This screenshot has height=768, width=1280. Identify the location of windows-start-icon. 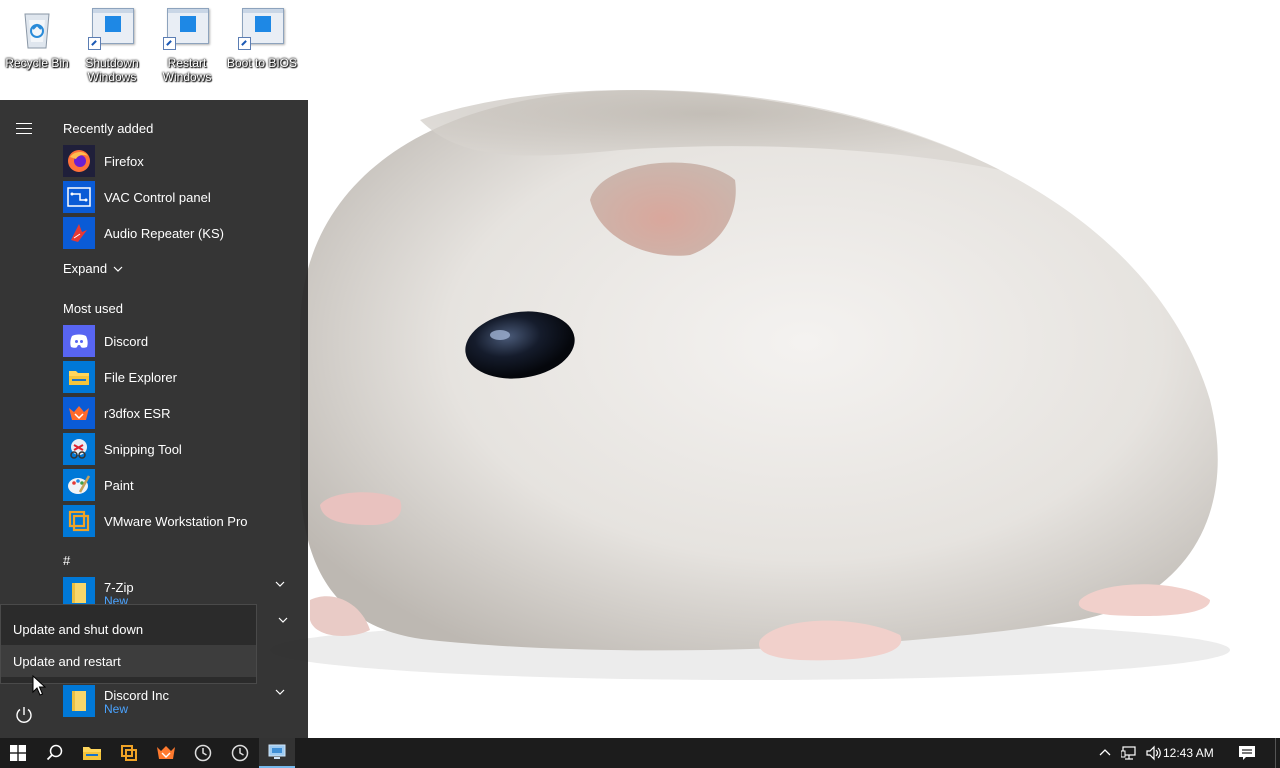
(18, 753).